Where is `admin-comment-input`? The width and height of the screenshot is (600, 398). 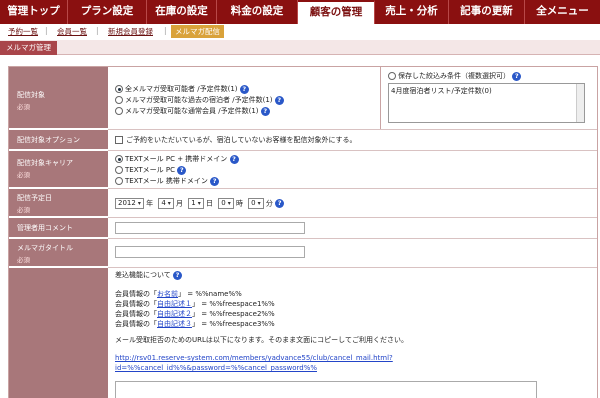
admin-comment-input is located at coordinates (210, 228).